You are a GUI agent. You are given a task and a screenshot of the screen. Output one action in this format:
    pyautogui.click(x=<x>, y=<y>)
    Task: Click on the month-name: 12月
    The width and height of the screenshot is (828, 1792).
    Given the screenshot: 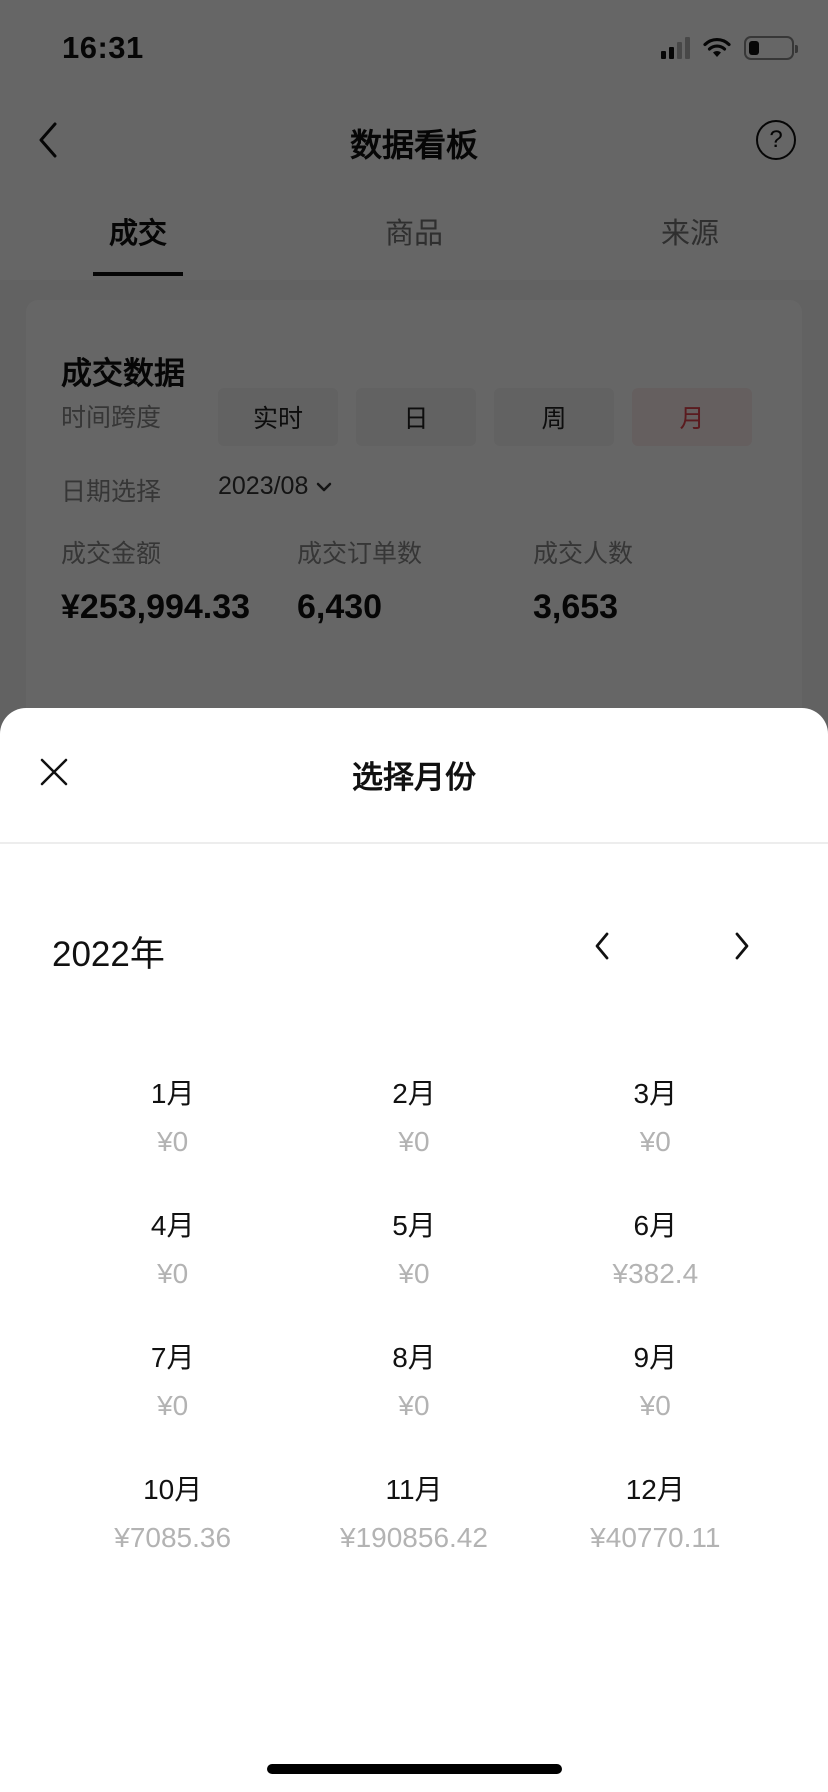 What is the action you would take?
    pyautogui.click(x=655, y=1489)
    